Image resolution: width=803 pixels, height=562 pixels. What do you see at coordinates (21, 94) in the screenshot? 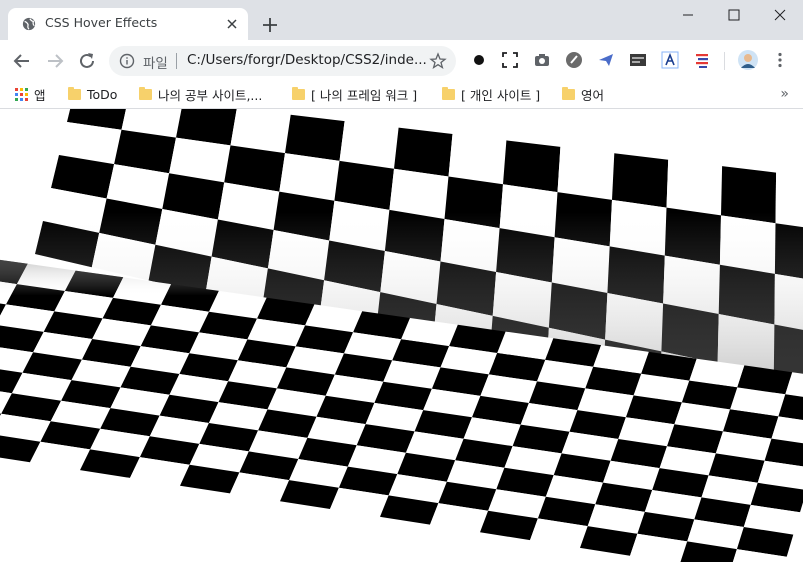
I see `apps-grid-icon` at bounding box center [21, 94].